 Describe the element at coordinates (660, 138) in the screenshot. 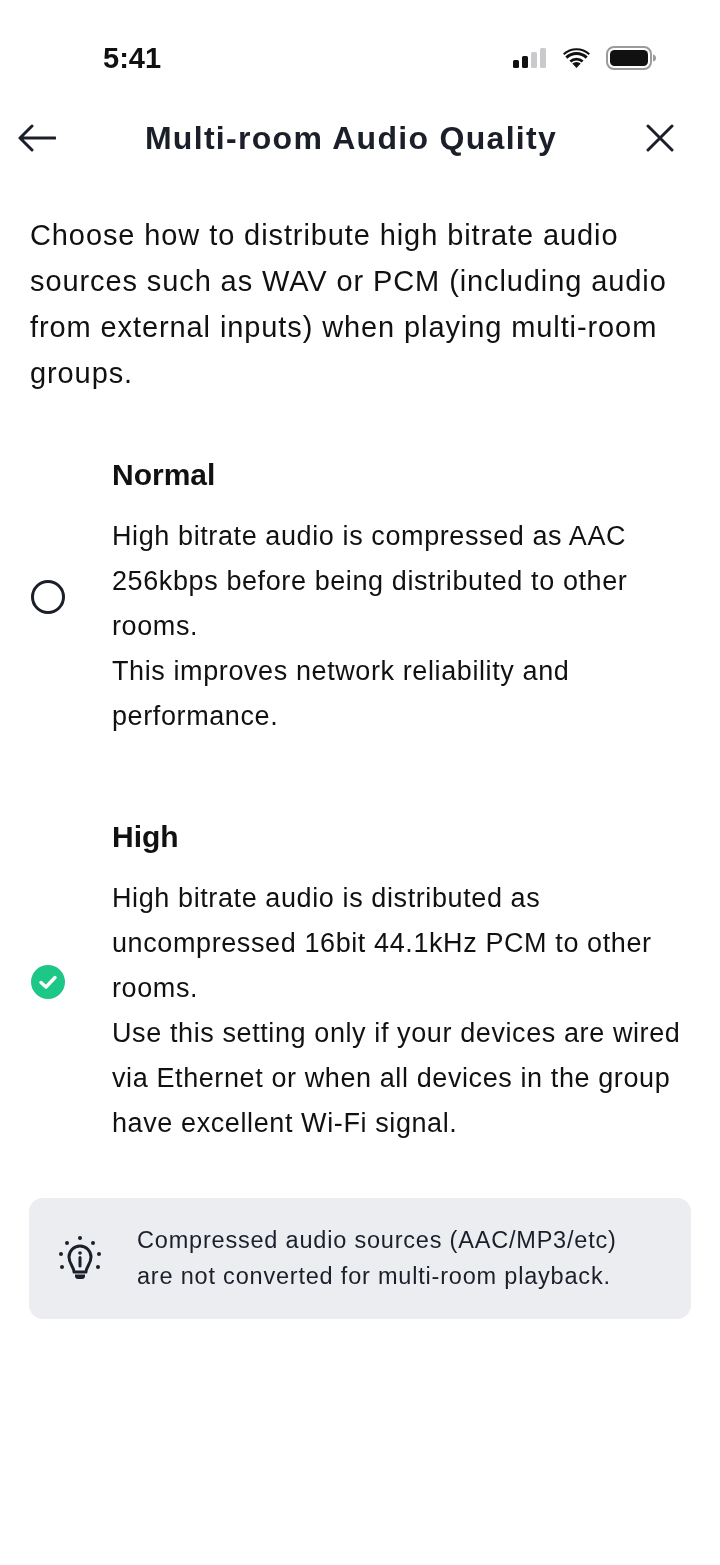

I see `close-icon` at that location.